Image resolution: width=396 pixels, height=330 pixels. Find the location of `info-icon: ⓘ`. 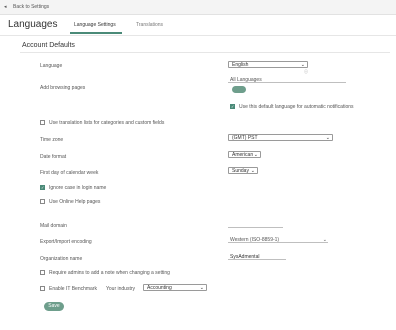

info-icon: ⓘ is located at coordinates (306, 71).